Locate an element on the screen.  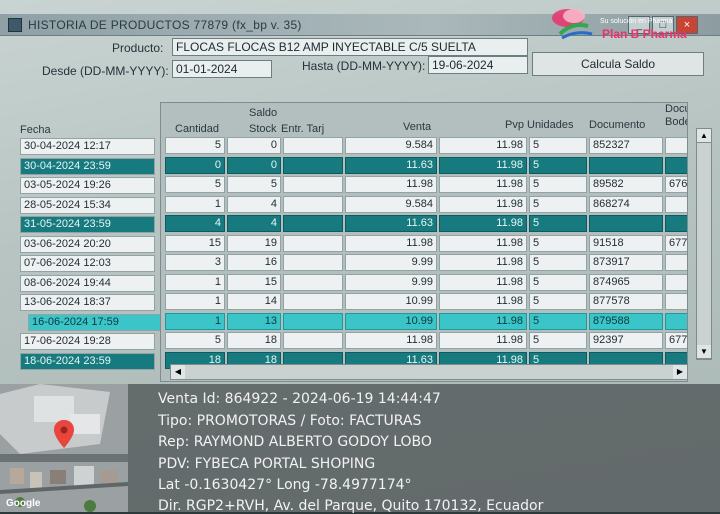
cell-stock: 15 is located at coordinates (254, 282).